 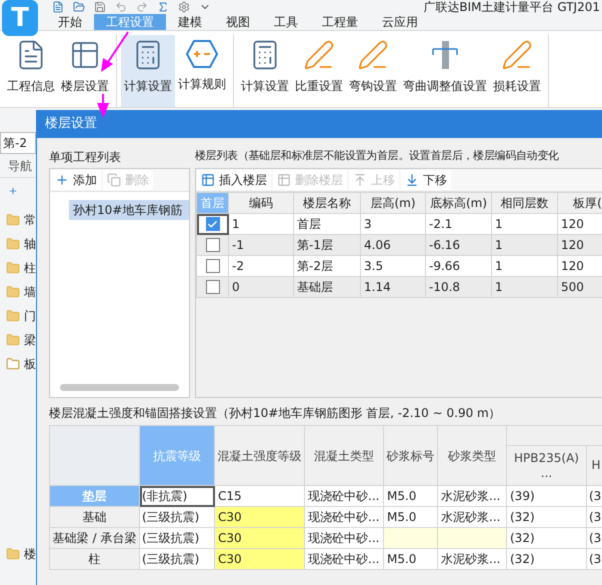 I want to click on ribbon-button: 楼层设置, so click(x=85, y=71).